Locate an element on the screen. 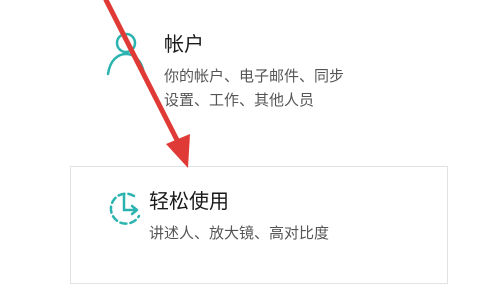  ease-of-access-icon is located at coordinates (126, 210).